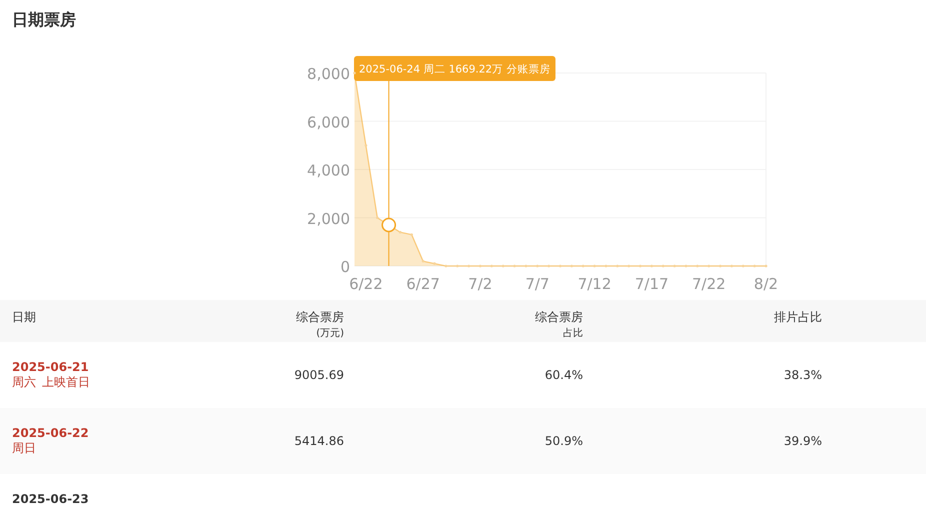 The height and width of the screenshot is (513, 926). What do you see at coordinates (563, 375) in the screenshot?
I see `table-cell: 60.4%` at bounding box center [563, 375].